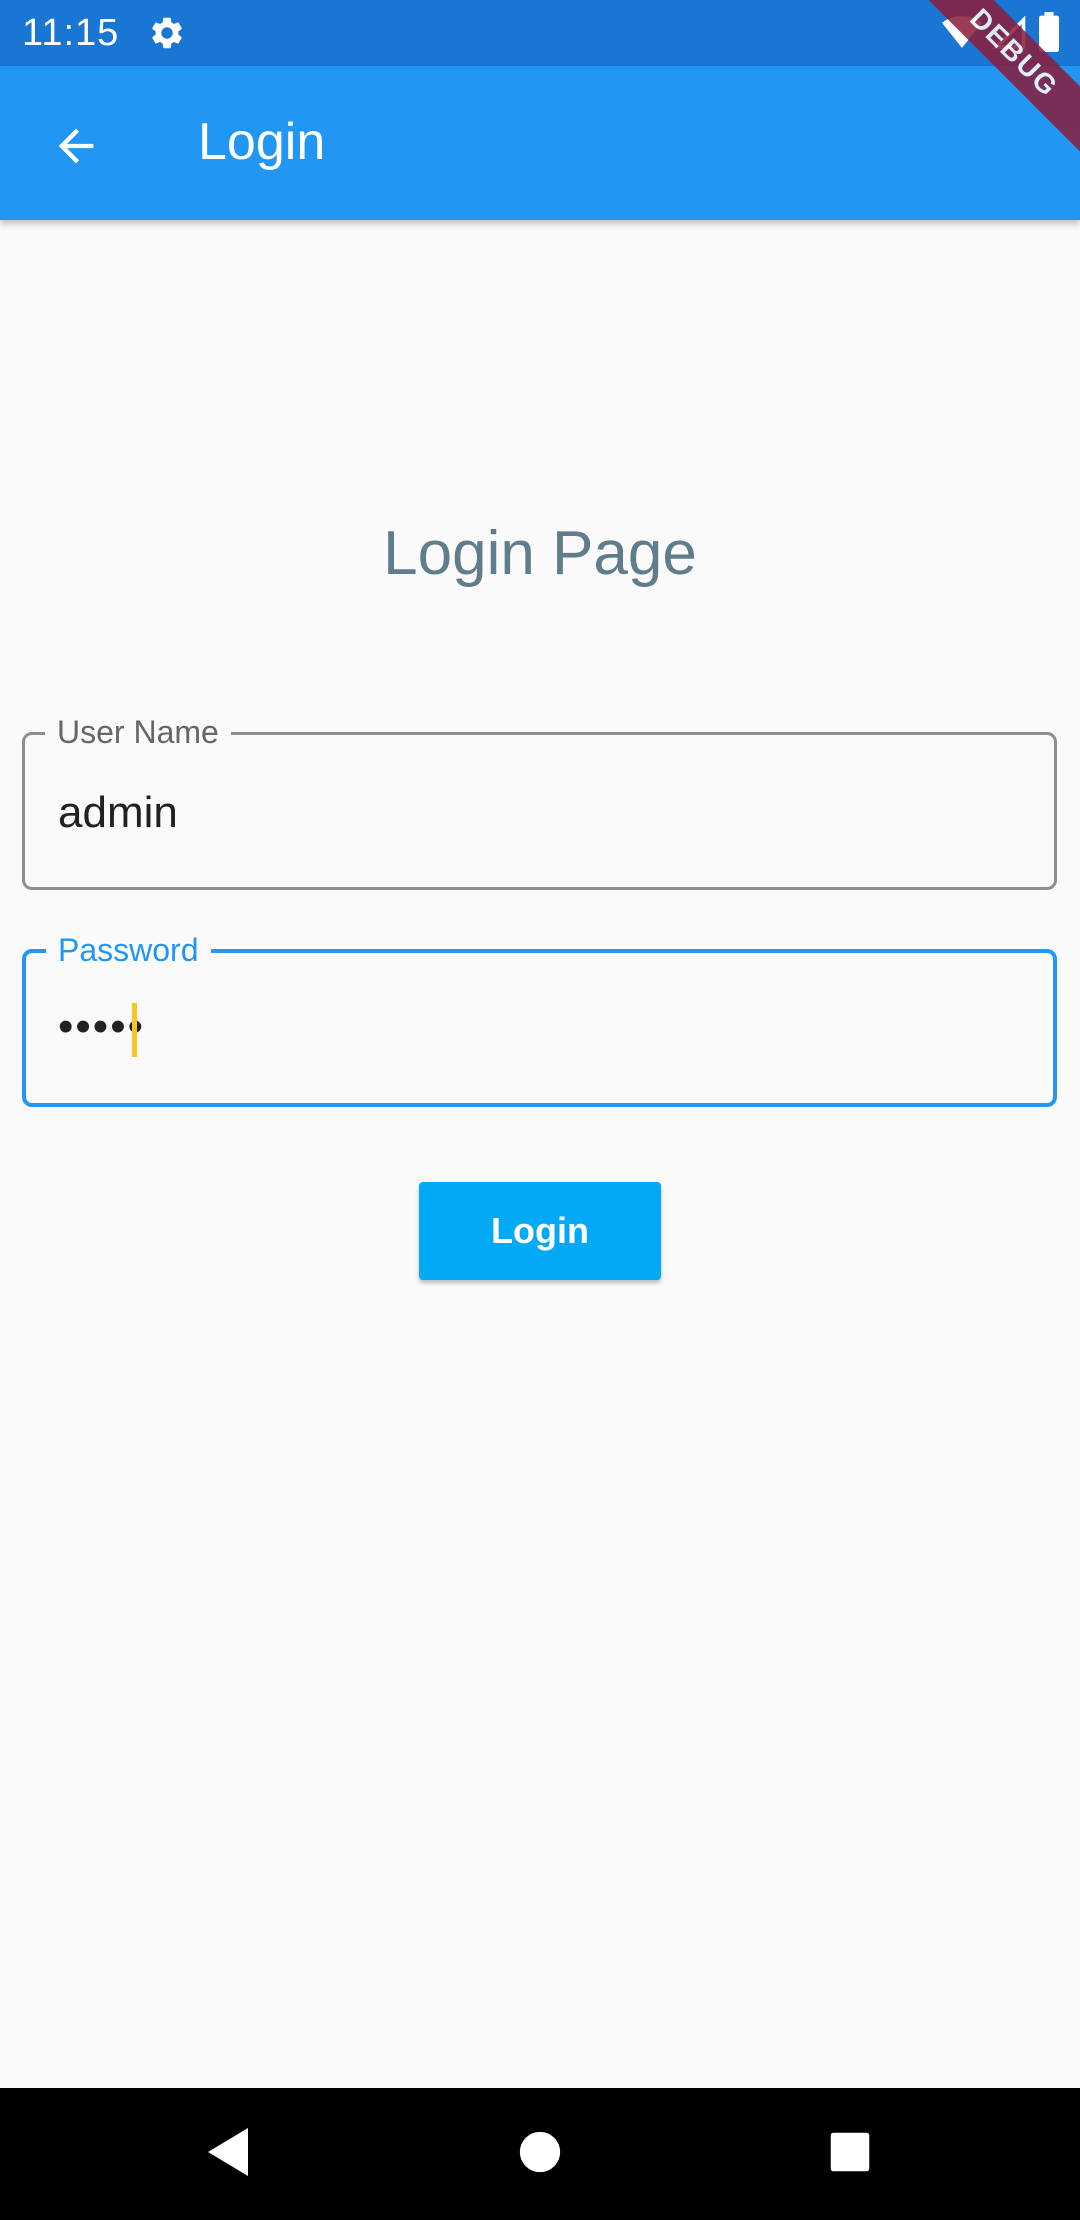 This screenshot has width=1080, height=2220. I want to click on login-button: Login, so click(540, 1231).